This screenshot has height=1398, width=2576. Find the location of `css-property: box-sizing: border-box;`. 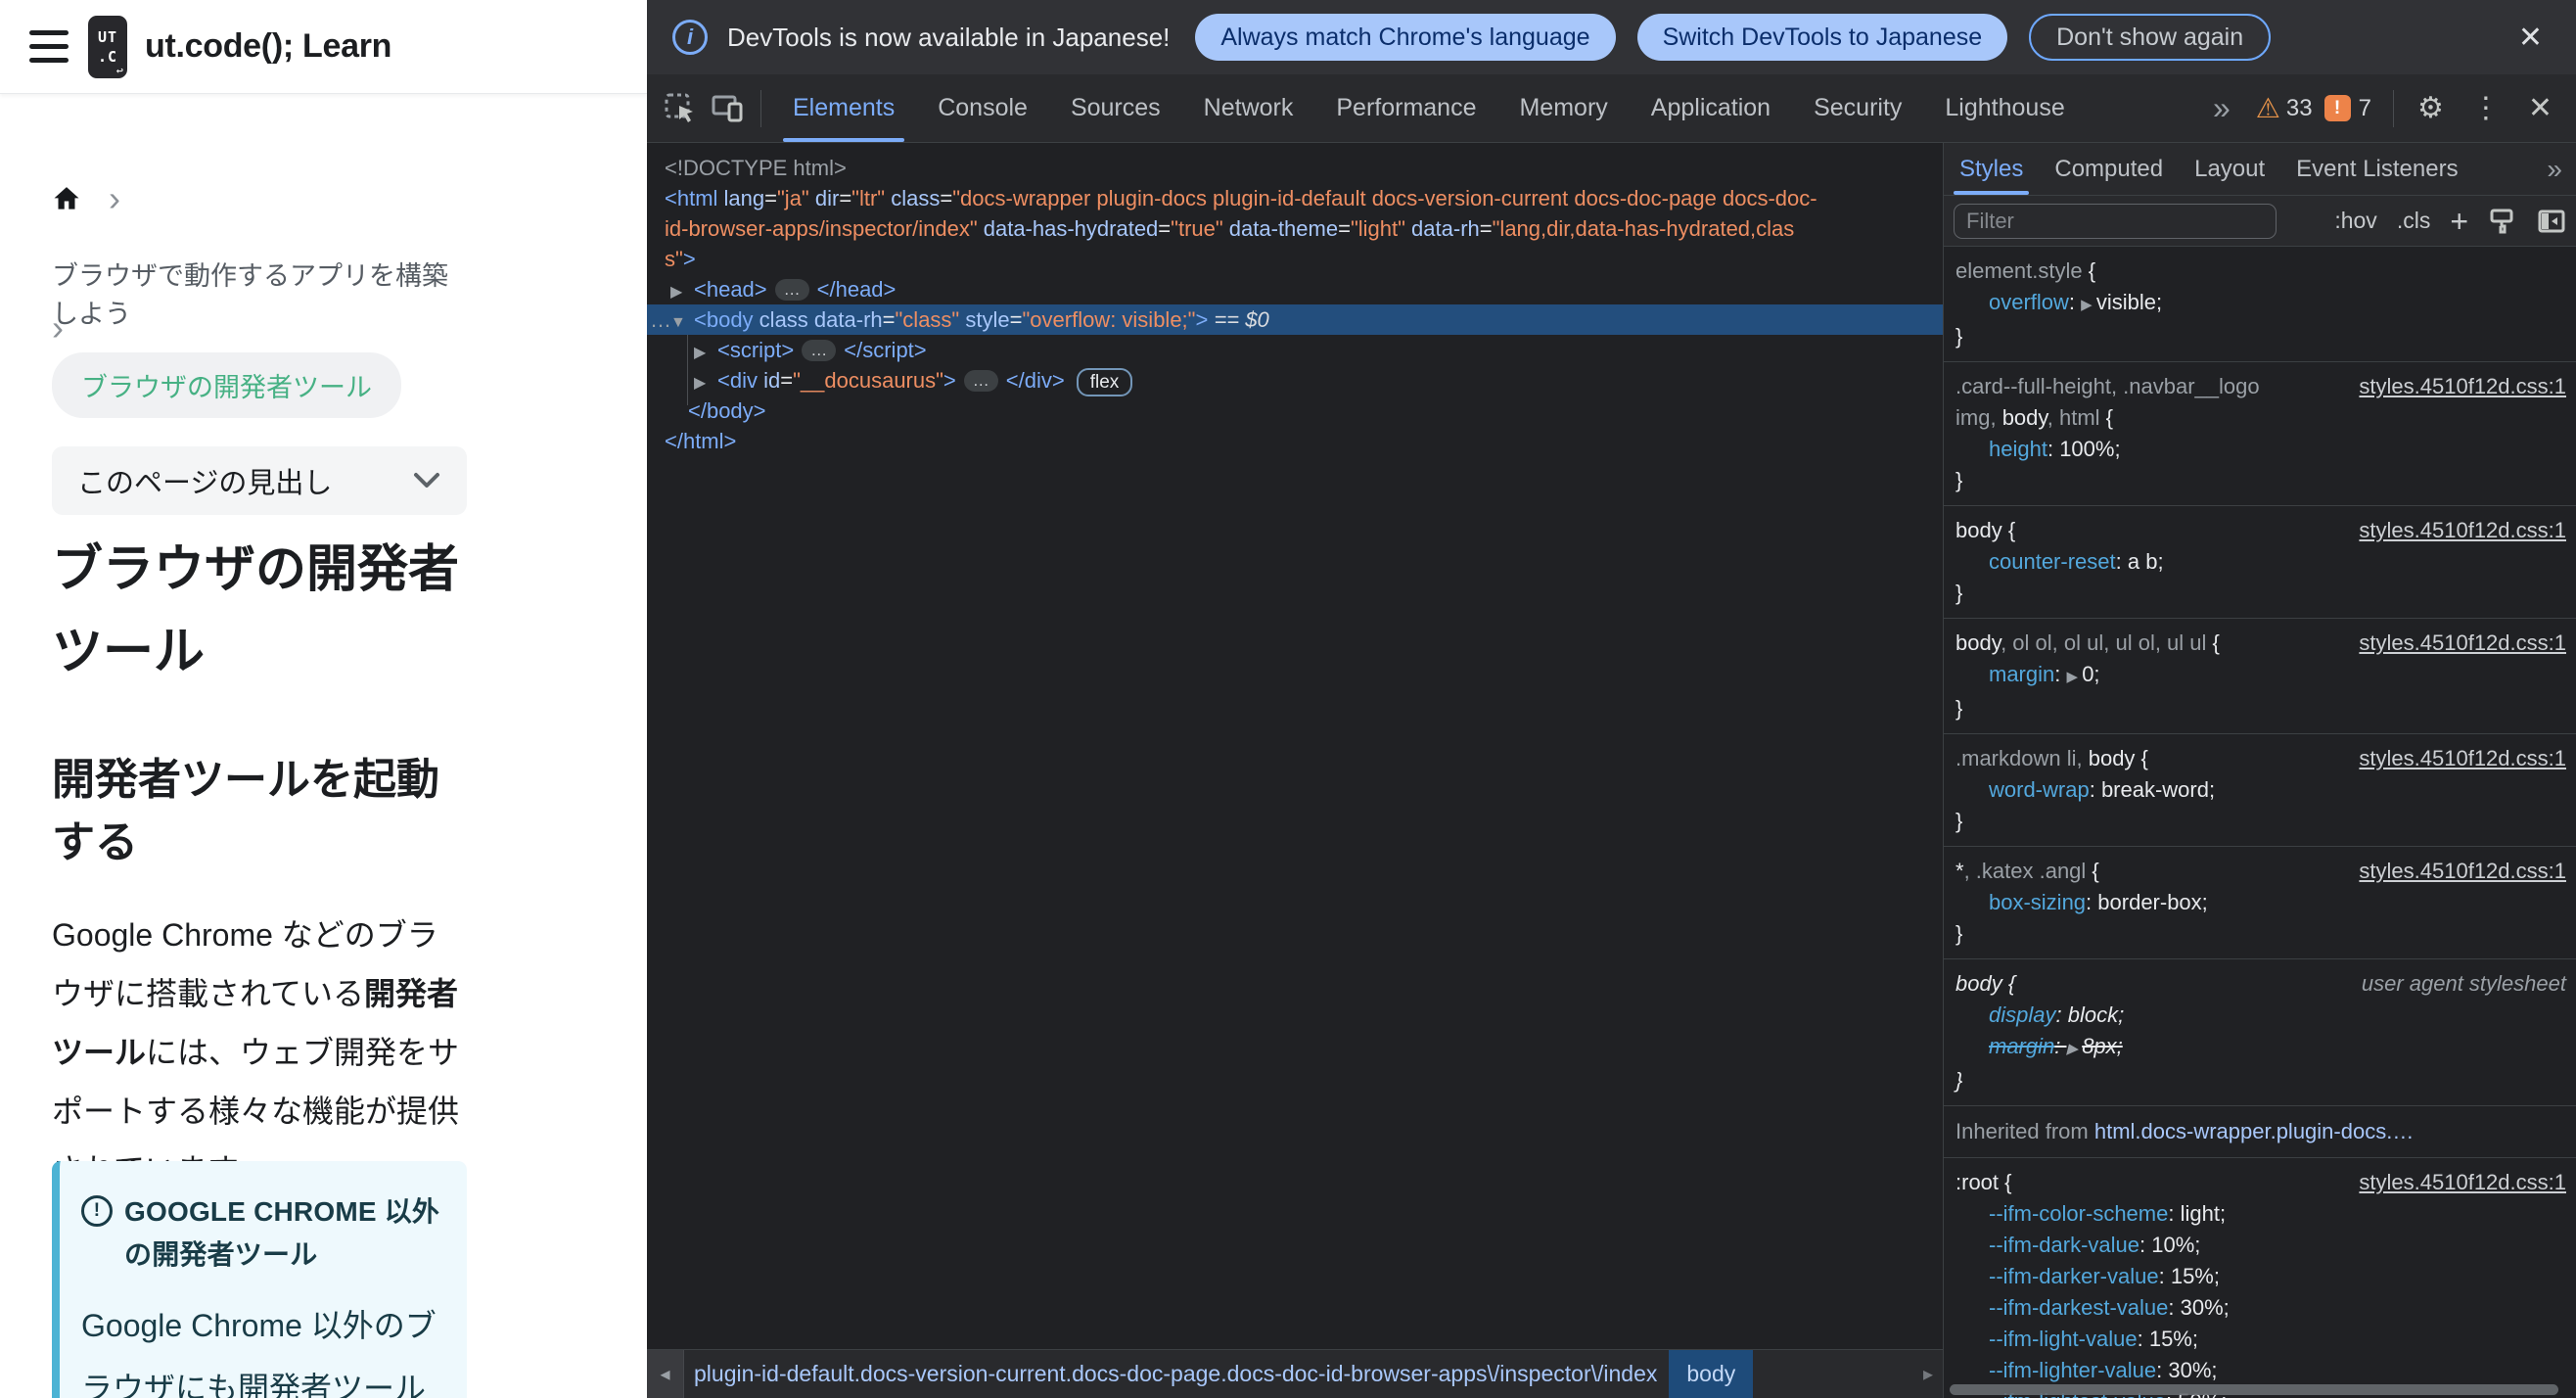

css-property: box-sizing: border-box; is located at coordinates (2259, 902).